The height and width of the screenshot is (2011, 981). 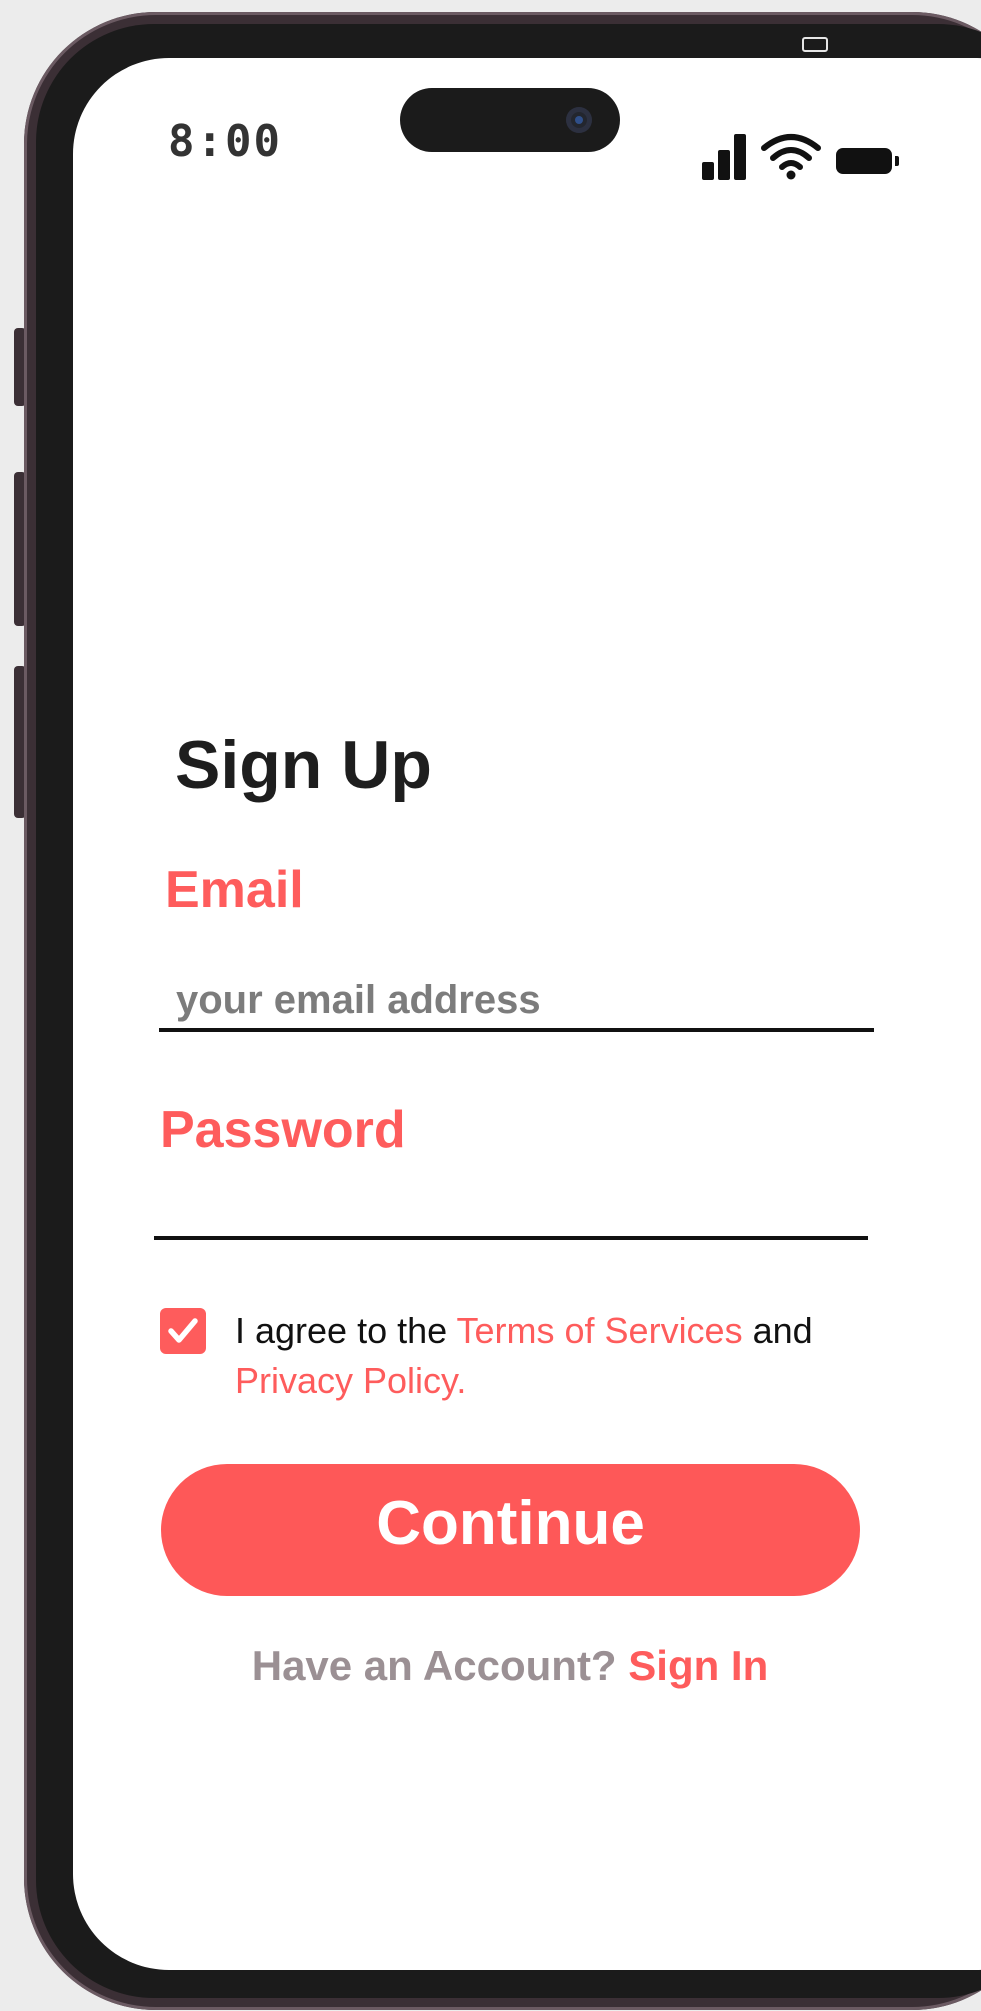 I want to click on privacy-link: Privacy Policy., so click(x=350, y=1380).